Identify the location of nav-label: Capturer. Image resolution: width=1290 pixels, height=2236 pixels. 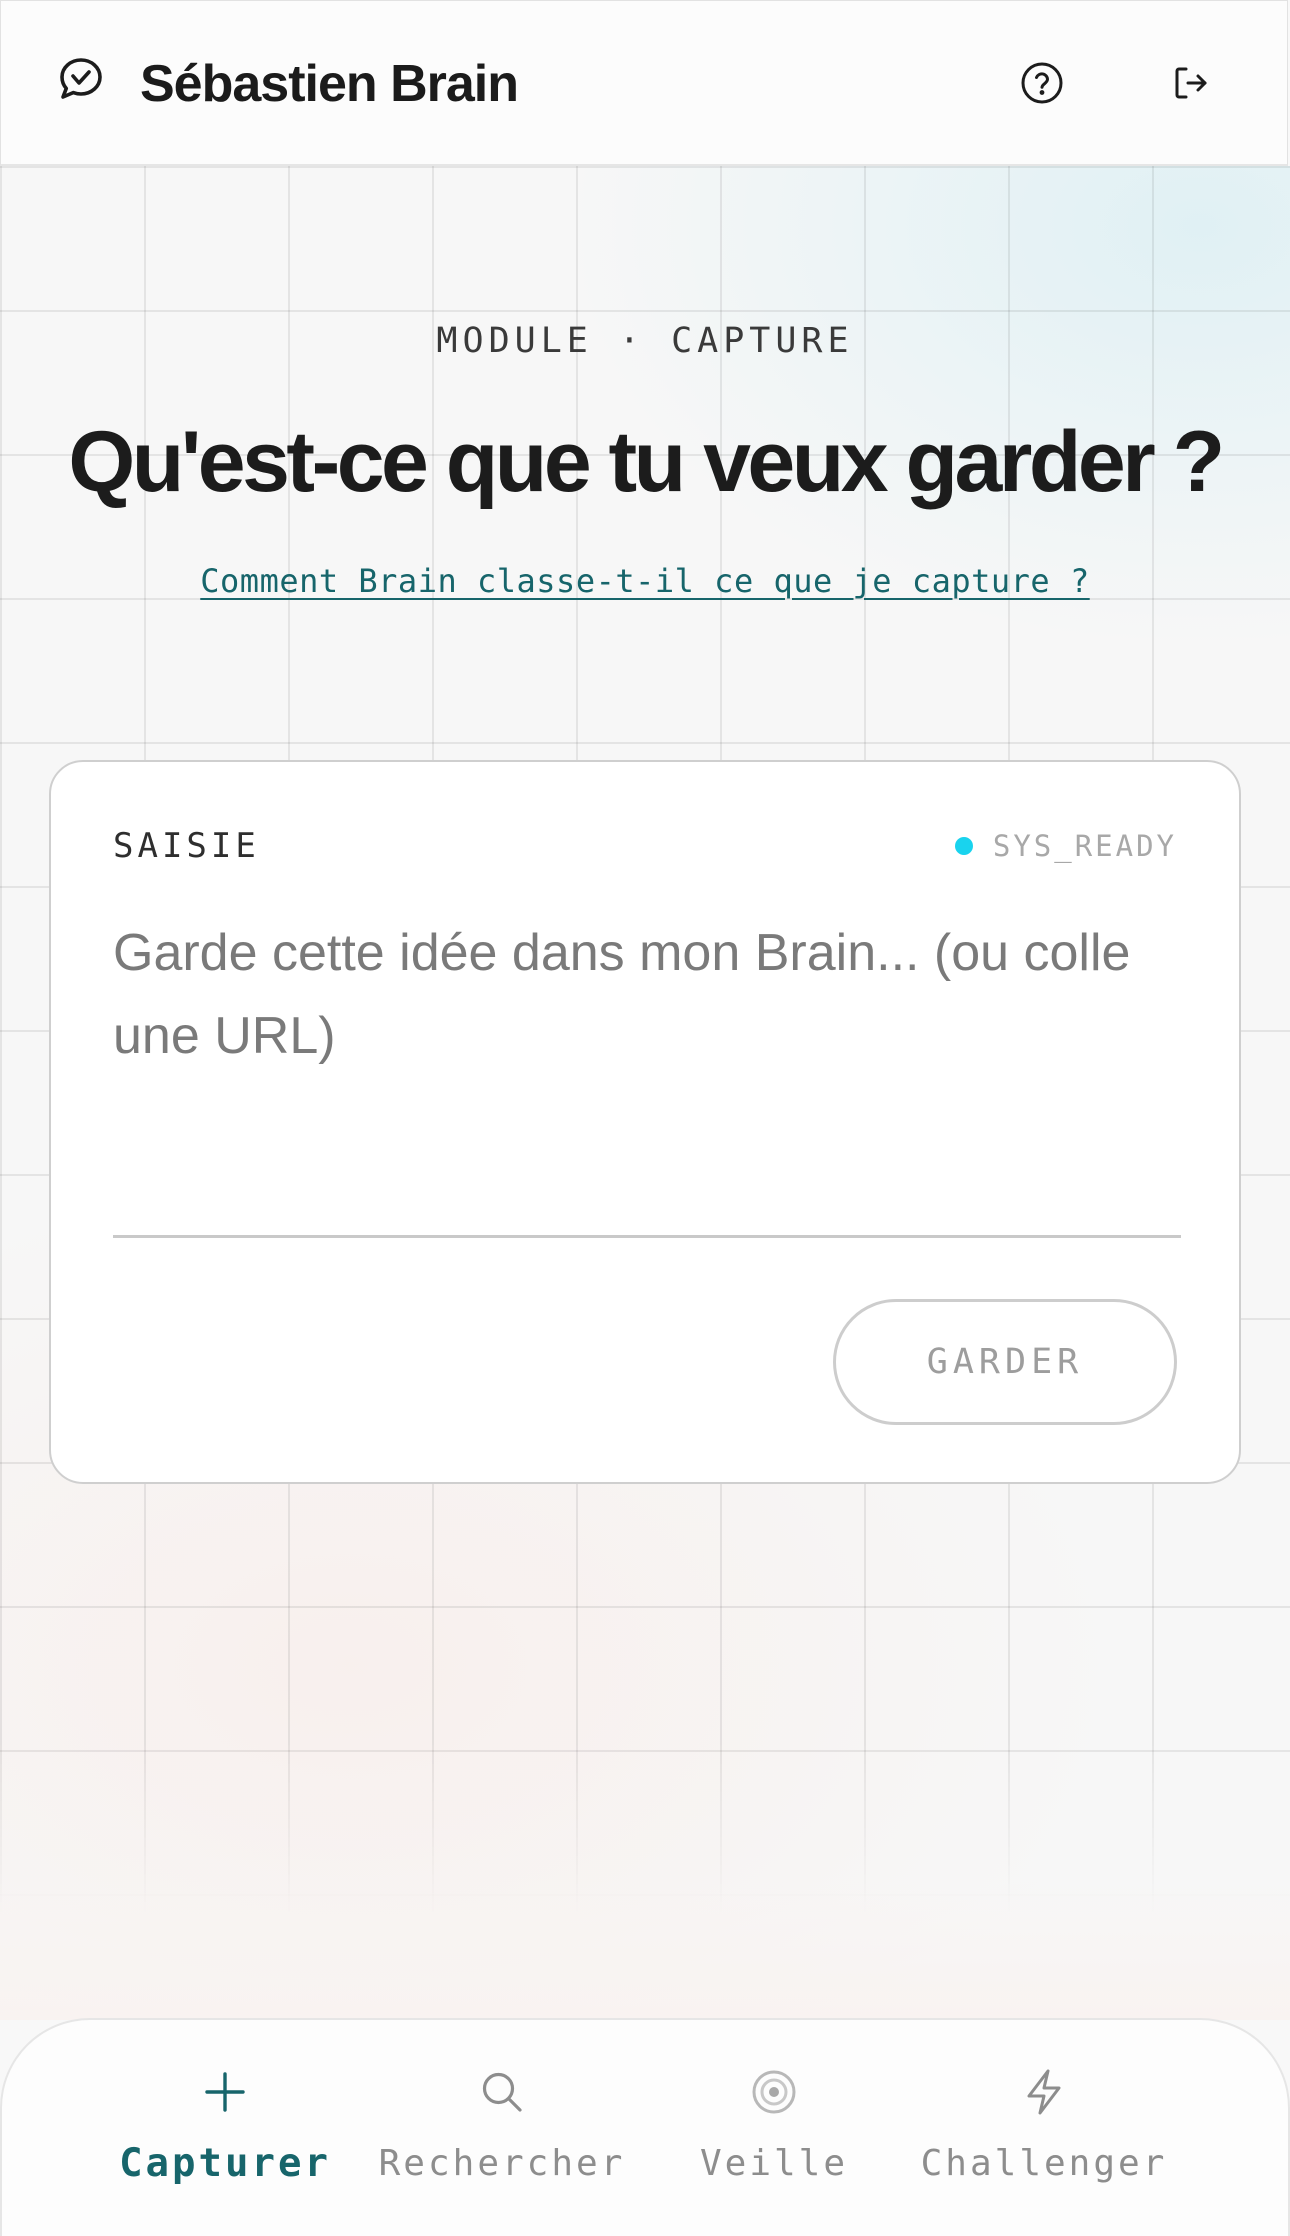
(225, 2163).